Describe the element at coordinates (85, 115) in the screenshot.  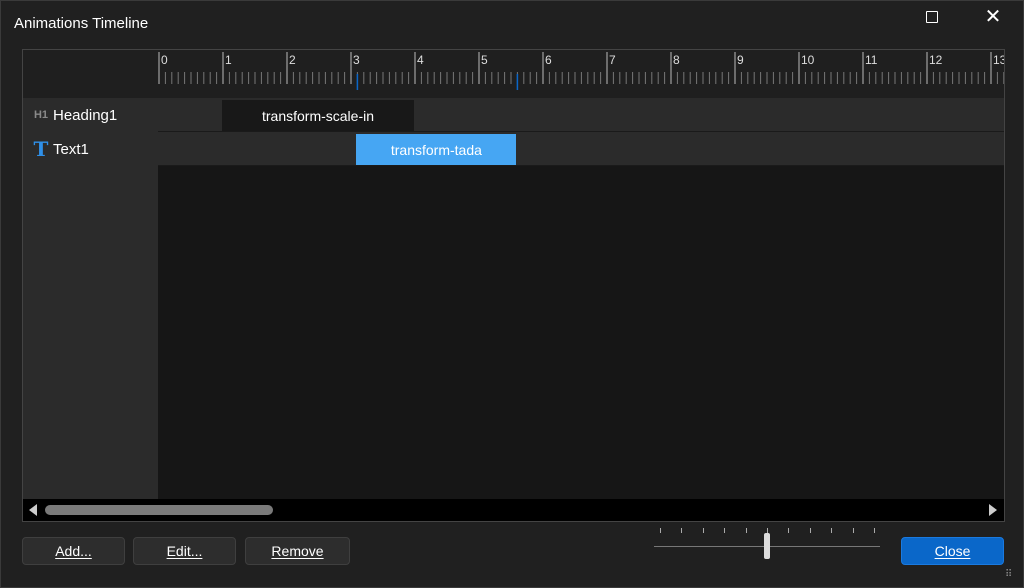
I see `layer-name: Heading1` at that location.